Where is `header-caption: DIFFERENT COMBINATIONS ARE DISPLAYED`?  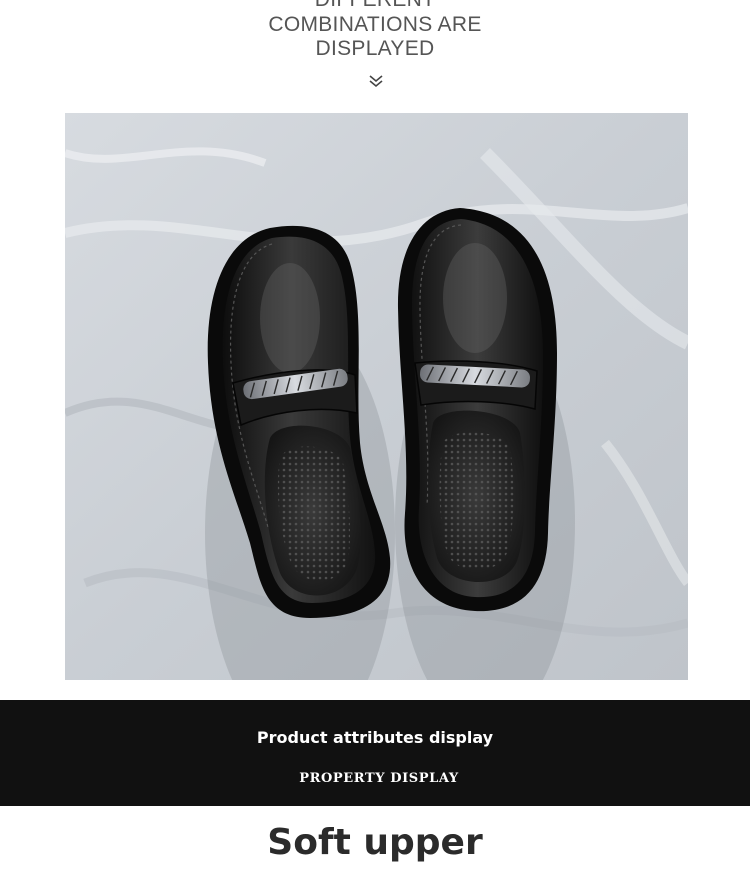 header-caption: DIFFERENT COMBINATIONS ARE DISPLAYED is located at coordinates (375, 31).